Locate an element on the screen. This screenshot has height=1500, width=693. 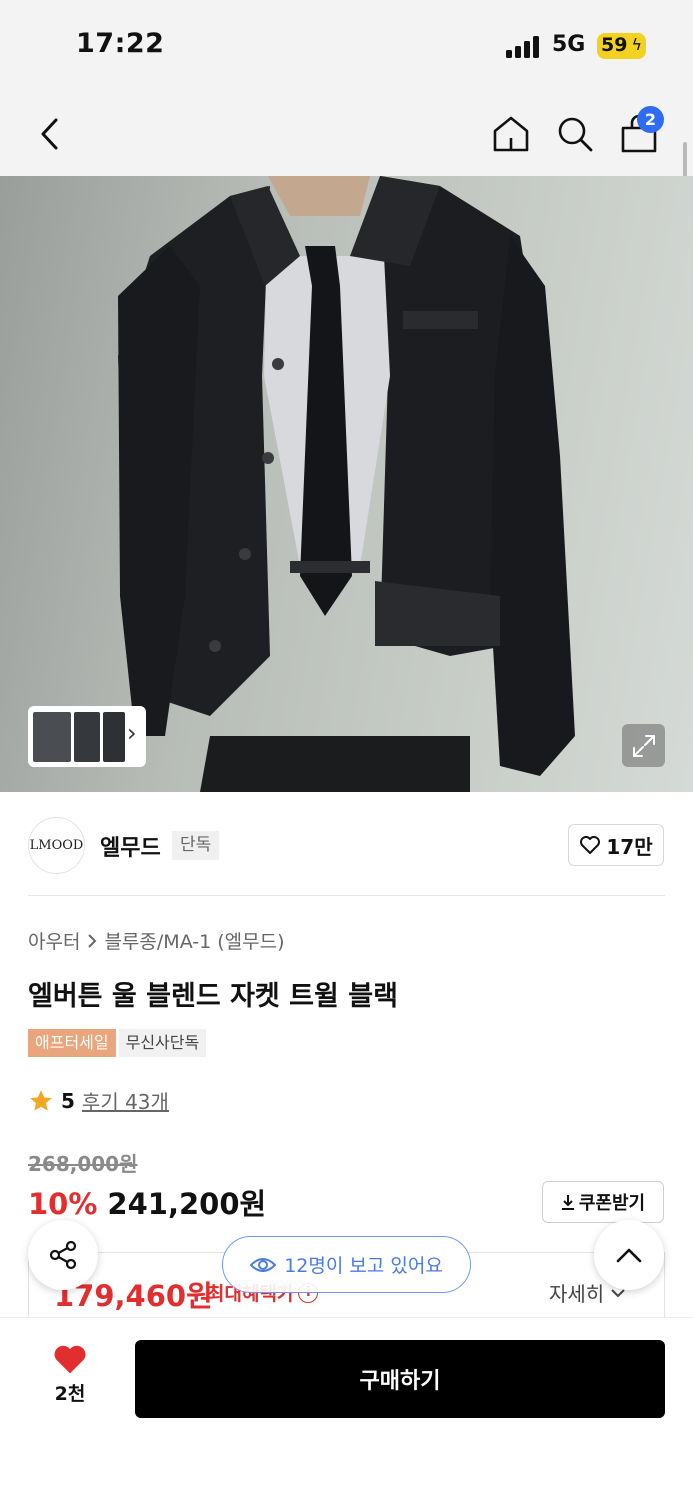
brand-logo: LMOOD is located at coordinates (56, 845).